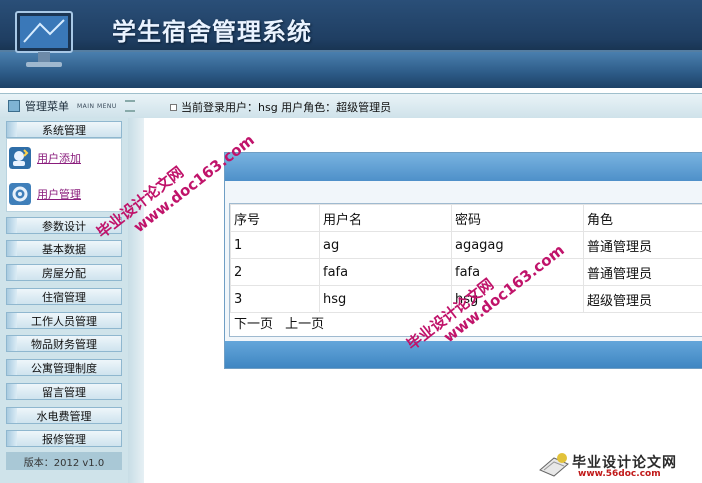 This screenshot has height=483, width=702. I want to click on login-text: 当前登录用户：hsg 用户角色：超级管理员, so click(286, 107).